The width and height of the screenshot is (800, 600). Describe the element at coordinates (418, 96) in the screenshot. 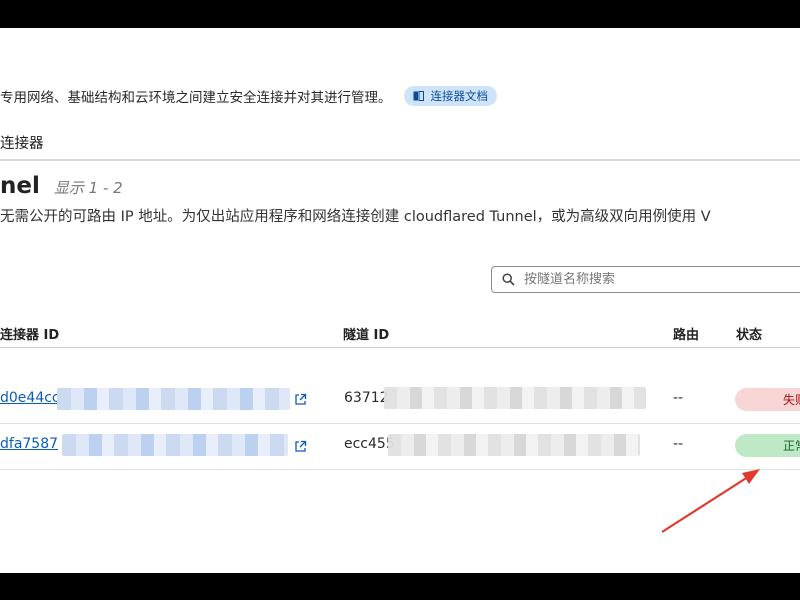

I see `book-icon` at that location.